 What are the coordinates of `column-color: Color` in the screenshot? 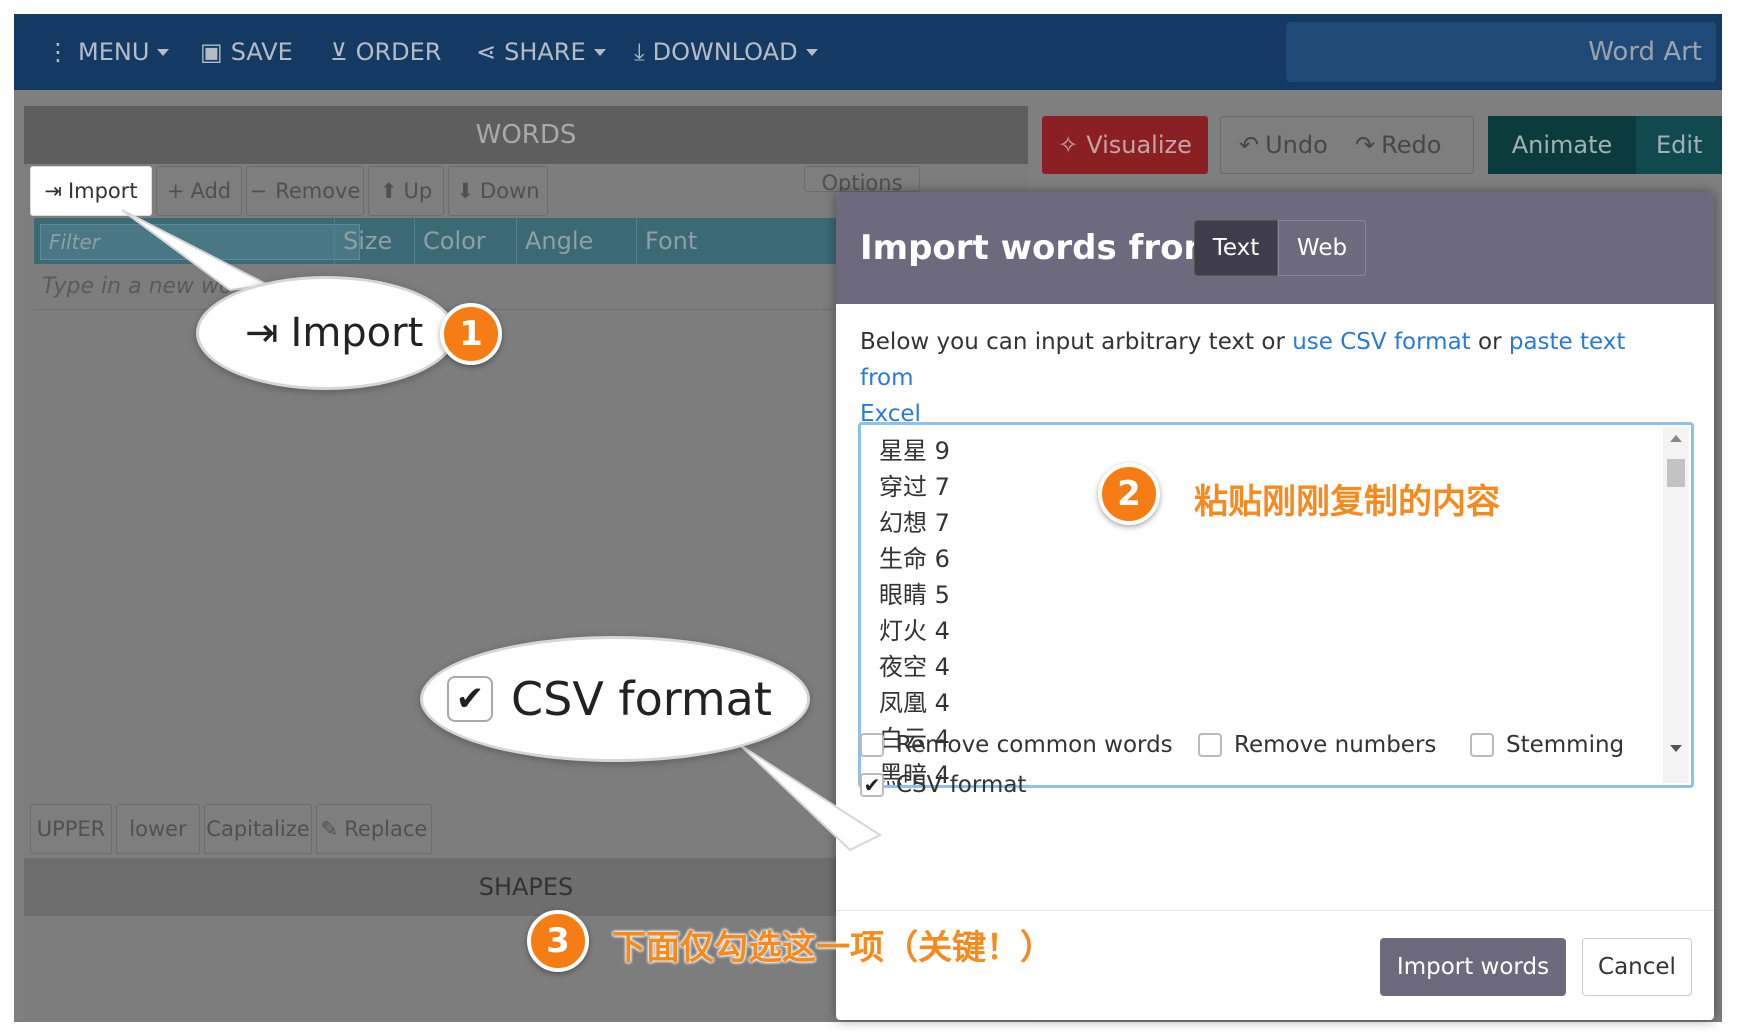 It's located at (465, 241).